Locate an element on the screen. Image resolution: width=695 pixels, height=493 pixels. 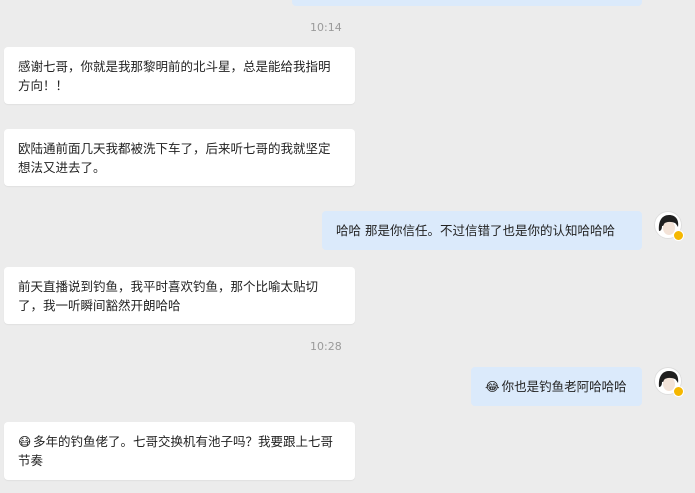
message-text: 前天直播说到钓鱼，我平时喜欢钓鱼，那个比喻太贴切 了，我一听瞬间豁然开朗哈哈 is located at coordinates (168, 295).